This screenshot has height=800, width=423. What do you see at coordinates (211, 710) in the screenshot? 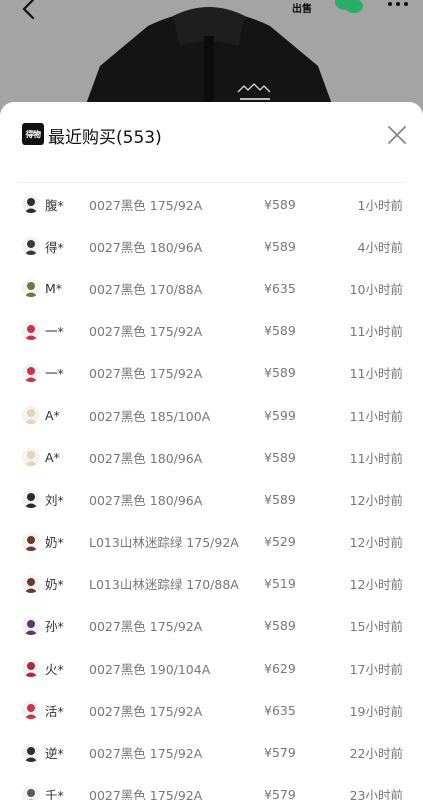
I see `purchase-row: 活* 0027黑色 175/92A ¥635 19小时前` at bounding box center [211, 710].